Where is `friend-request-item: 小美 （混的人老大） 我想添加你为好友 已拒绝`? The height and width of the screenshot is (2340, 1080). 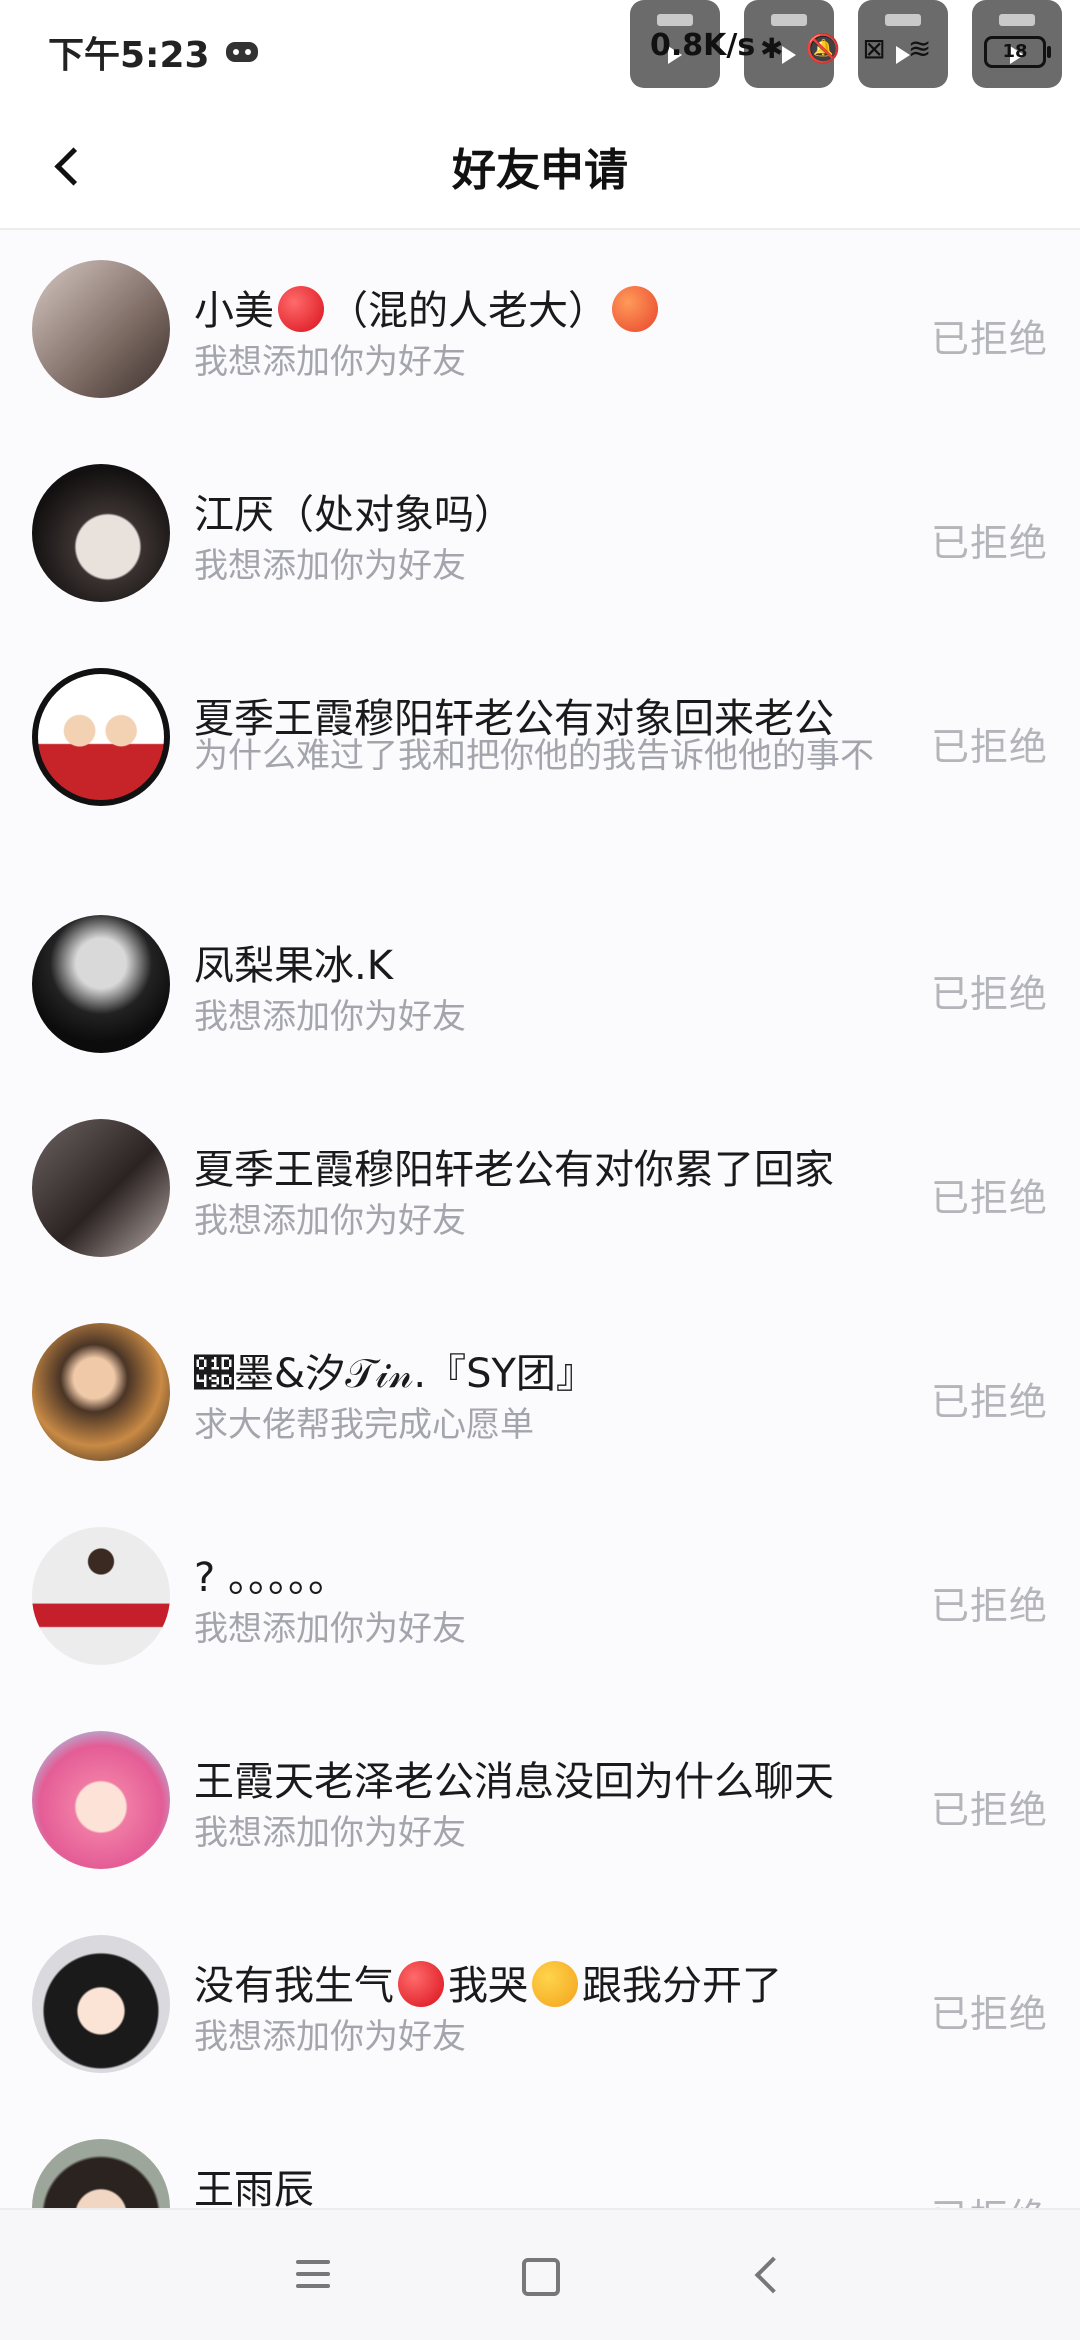
friend-request-item: 小美 （混的人老大） 我想添加你为好友 已拒绝 is located at coordinates (540, 332).